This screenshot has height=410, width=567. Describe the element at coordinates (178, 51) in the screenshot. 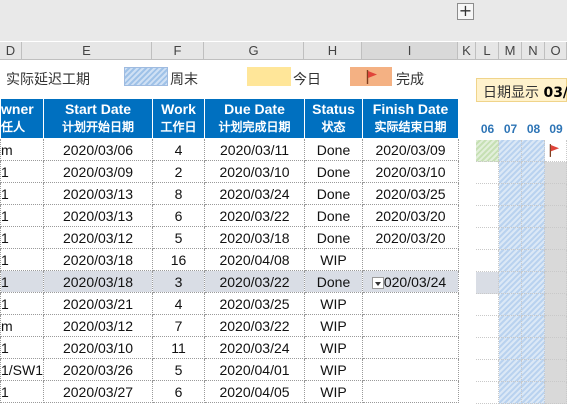

I see `column-header-f: F` at that location.